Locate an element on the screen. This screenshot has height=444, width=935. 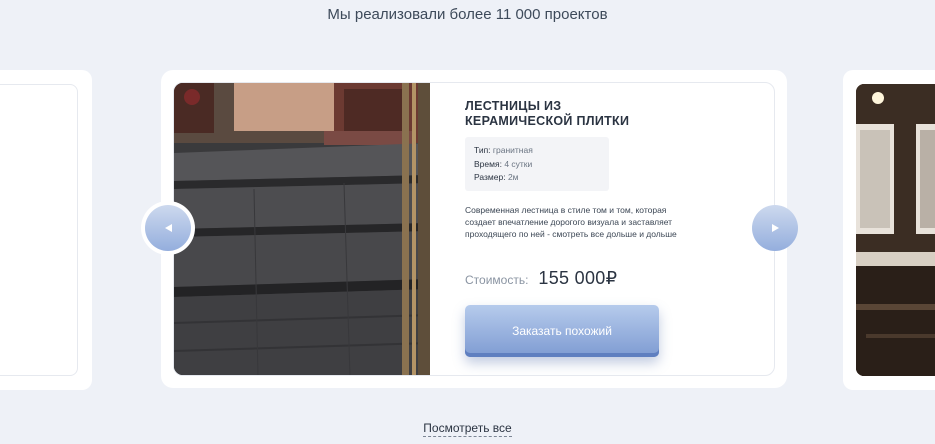
see-all-link: Посмотреть все is located at coordinates (467, 429).